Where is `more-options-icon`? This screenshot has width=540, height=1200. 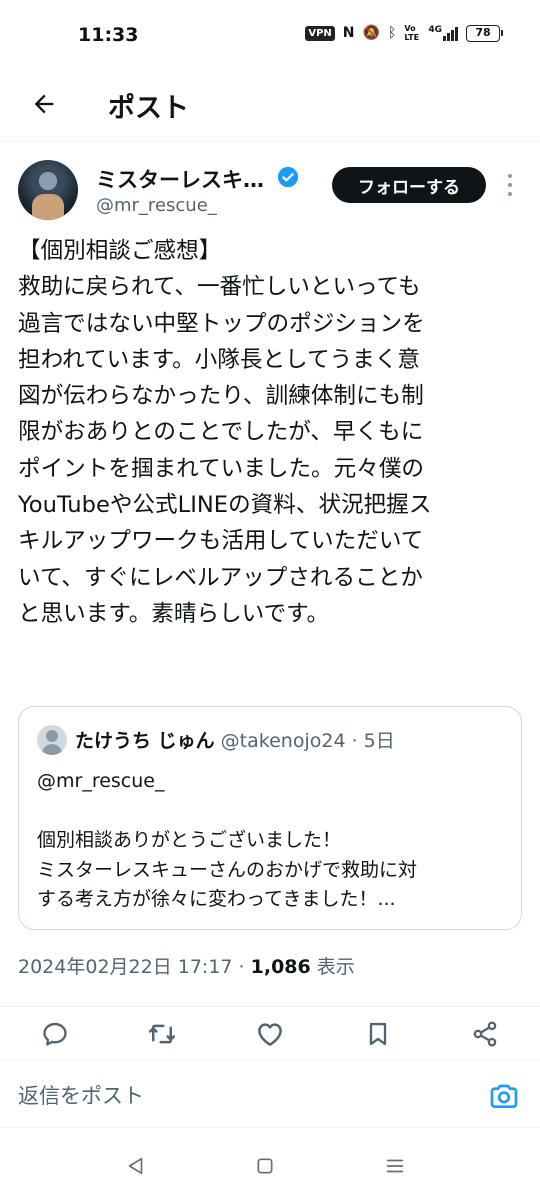 more-options-icon is located at coordinates (510, 185).